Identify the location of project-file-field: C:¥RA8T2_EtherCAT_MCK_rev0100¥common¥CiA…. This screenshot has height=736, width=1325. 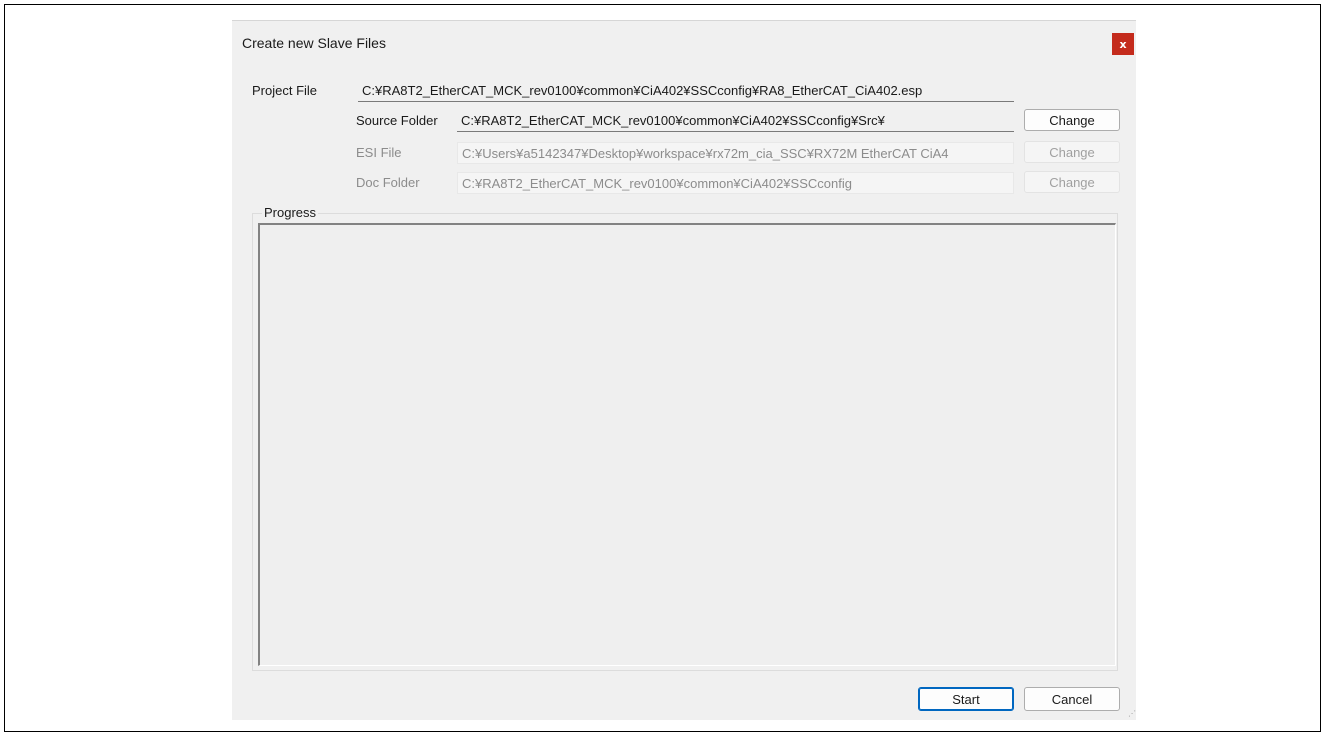
(686, 91).